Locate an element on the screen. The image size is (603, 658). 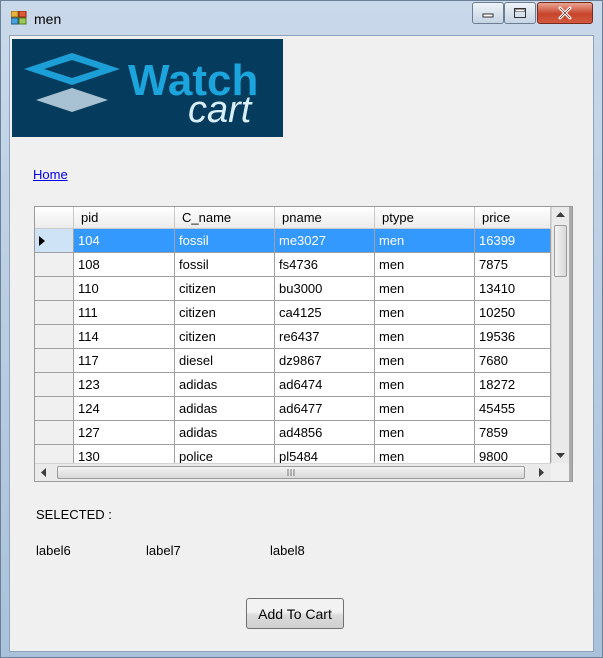
cell-price: 18272 is located at coordinates (513, 385).